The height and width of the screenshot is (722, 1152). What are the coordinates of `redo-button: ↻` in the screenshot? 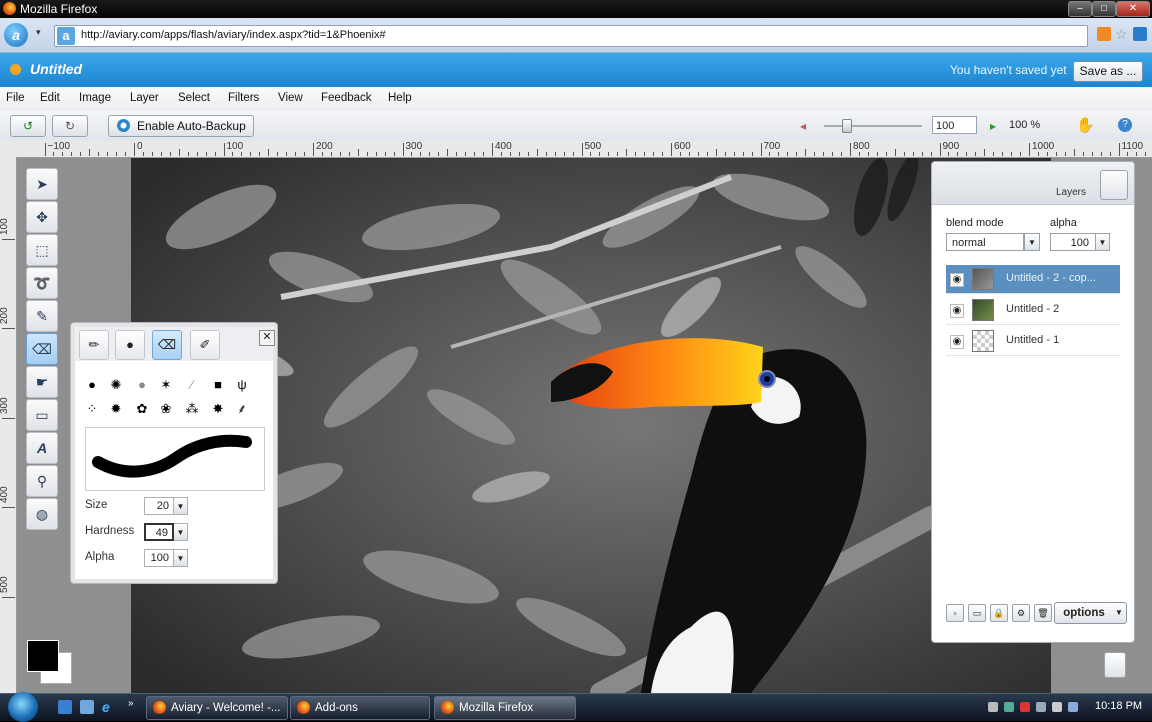 It's located at (70, 126).